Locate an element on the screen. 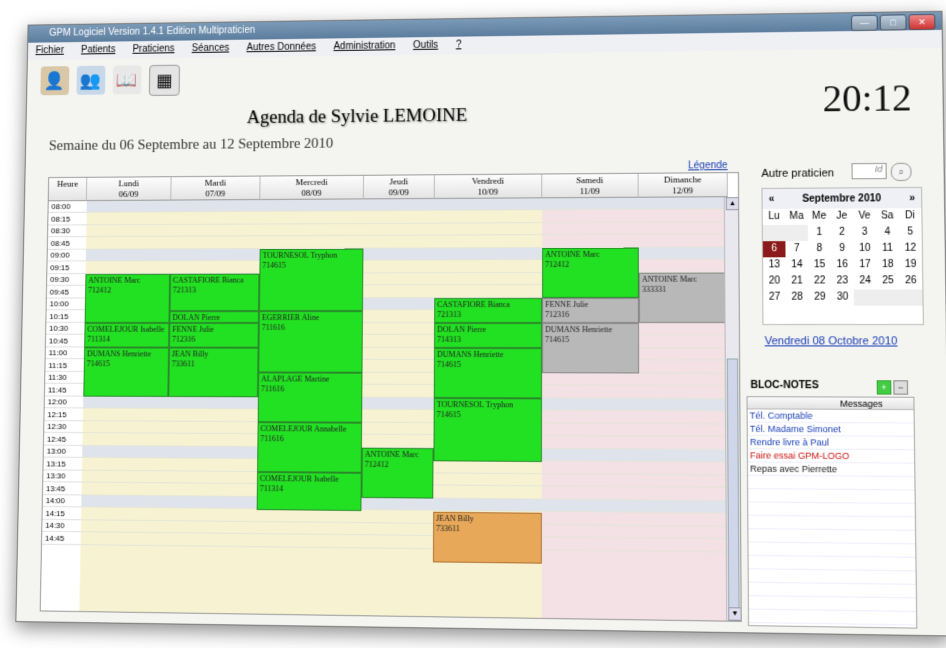 The height and width of the screenshot is (648, 946). appointment: DOLAN Pierre714315 is located at coordinates (214, 316).